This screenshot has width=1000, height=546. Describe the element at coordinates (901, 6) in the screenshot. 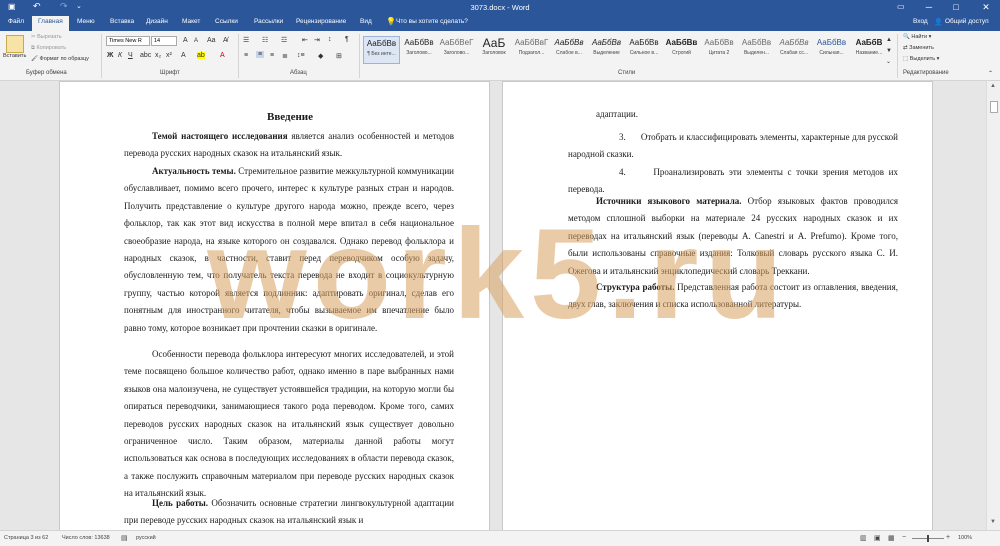

I see `ribbon-display-icon: ▭` at that location.